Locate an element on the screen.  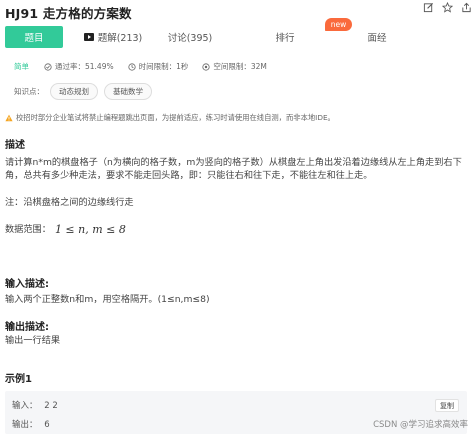
tag-dynamic-programming: 动态规划 is located at coordinates (74, 91).